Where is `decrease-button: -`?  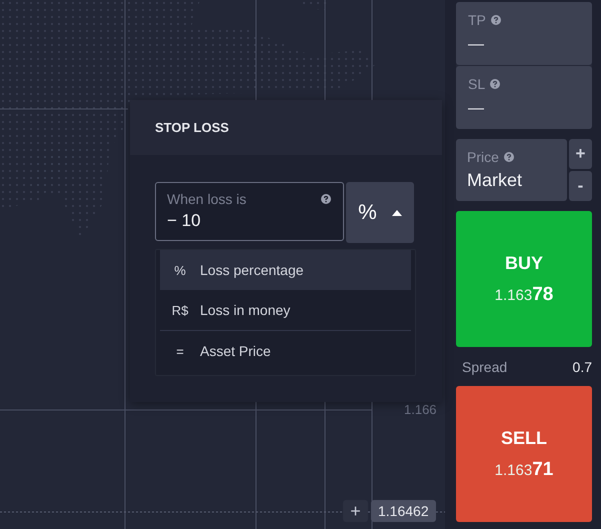 decrease-button: - is located at coordinates (580, 186).